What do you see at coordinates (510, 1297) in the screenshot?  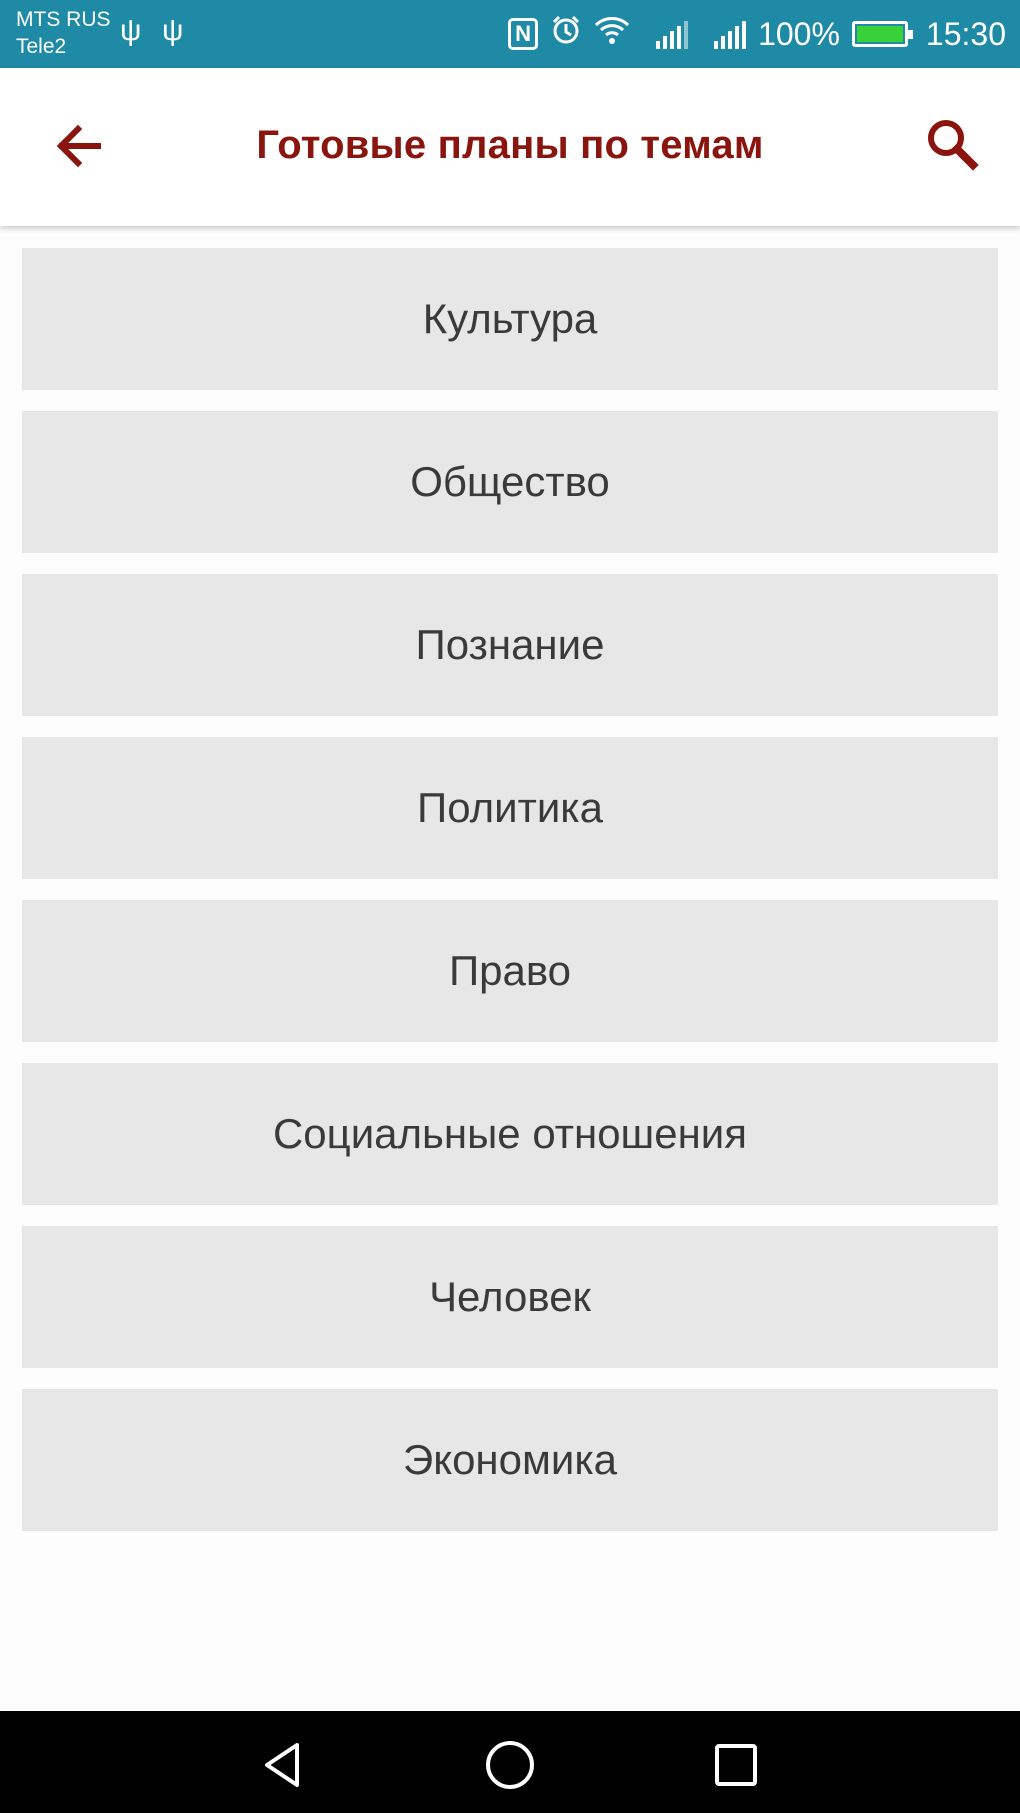 I see `topic-item-chelovek: Человек` at bounding box center [510, 1297].